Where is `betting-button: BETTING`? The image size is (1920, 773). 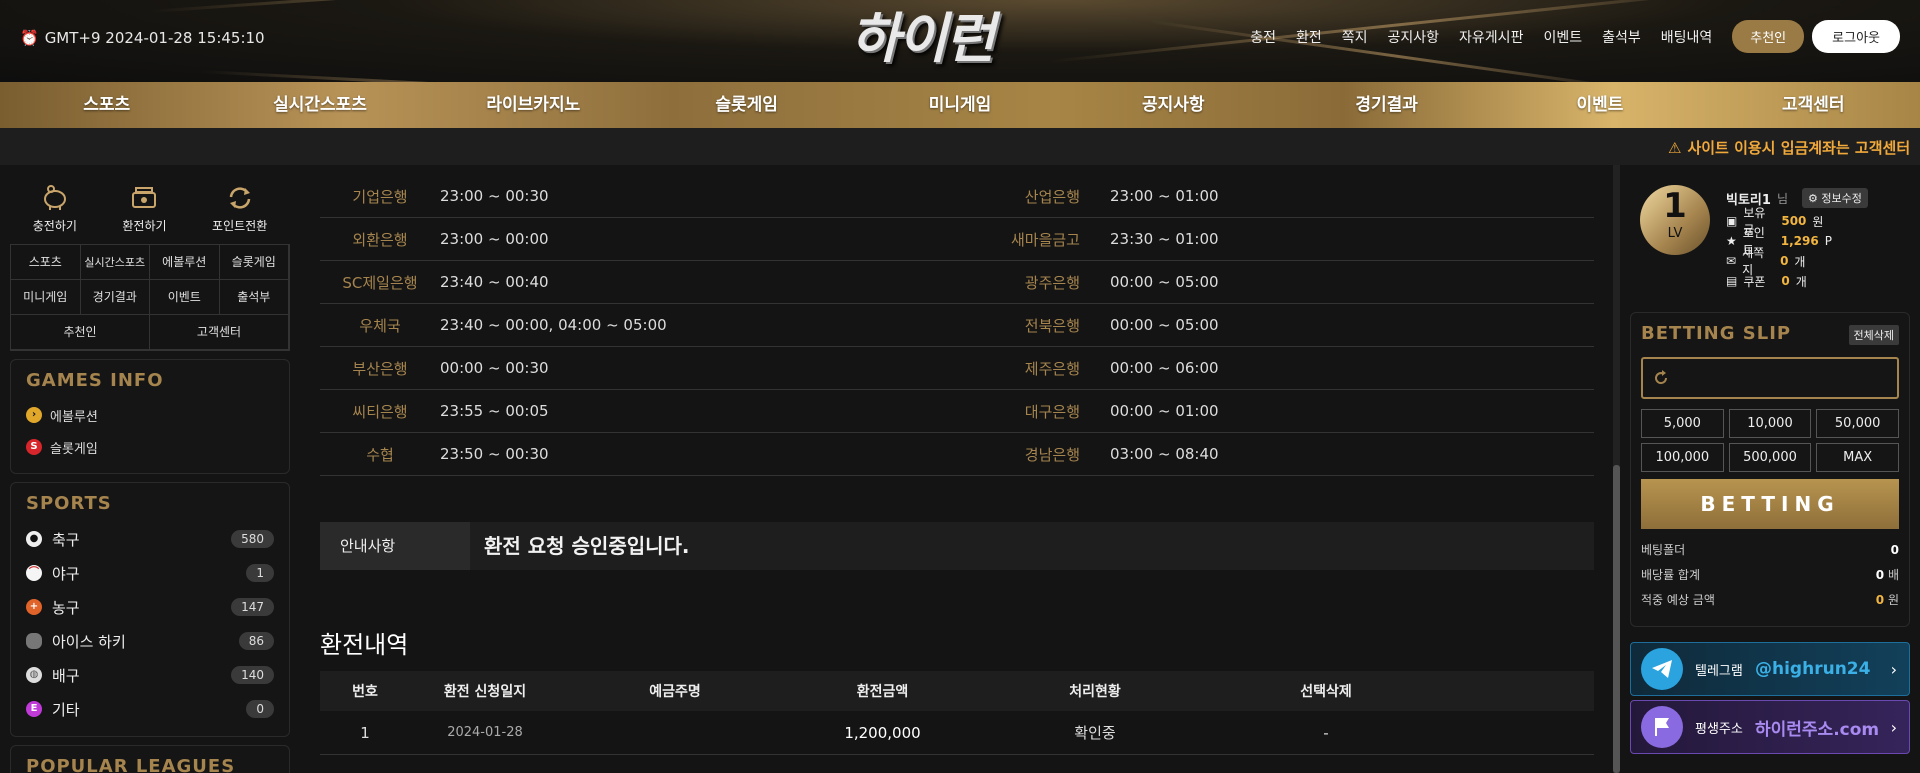
betting-button: BETTING is located at coordinates (1770, 504).